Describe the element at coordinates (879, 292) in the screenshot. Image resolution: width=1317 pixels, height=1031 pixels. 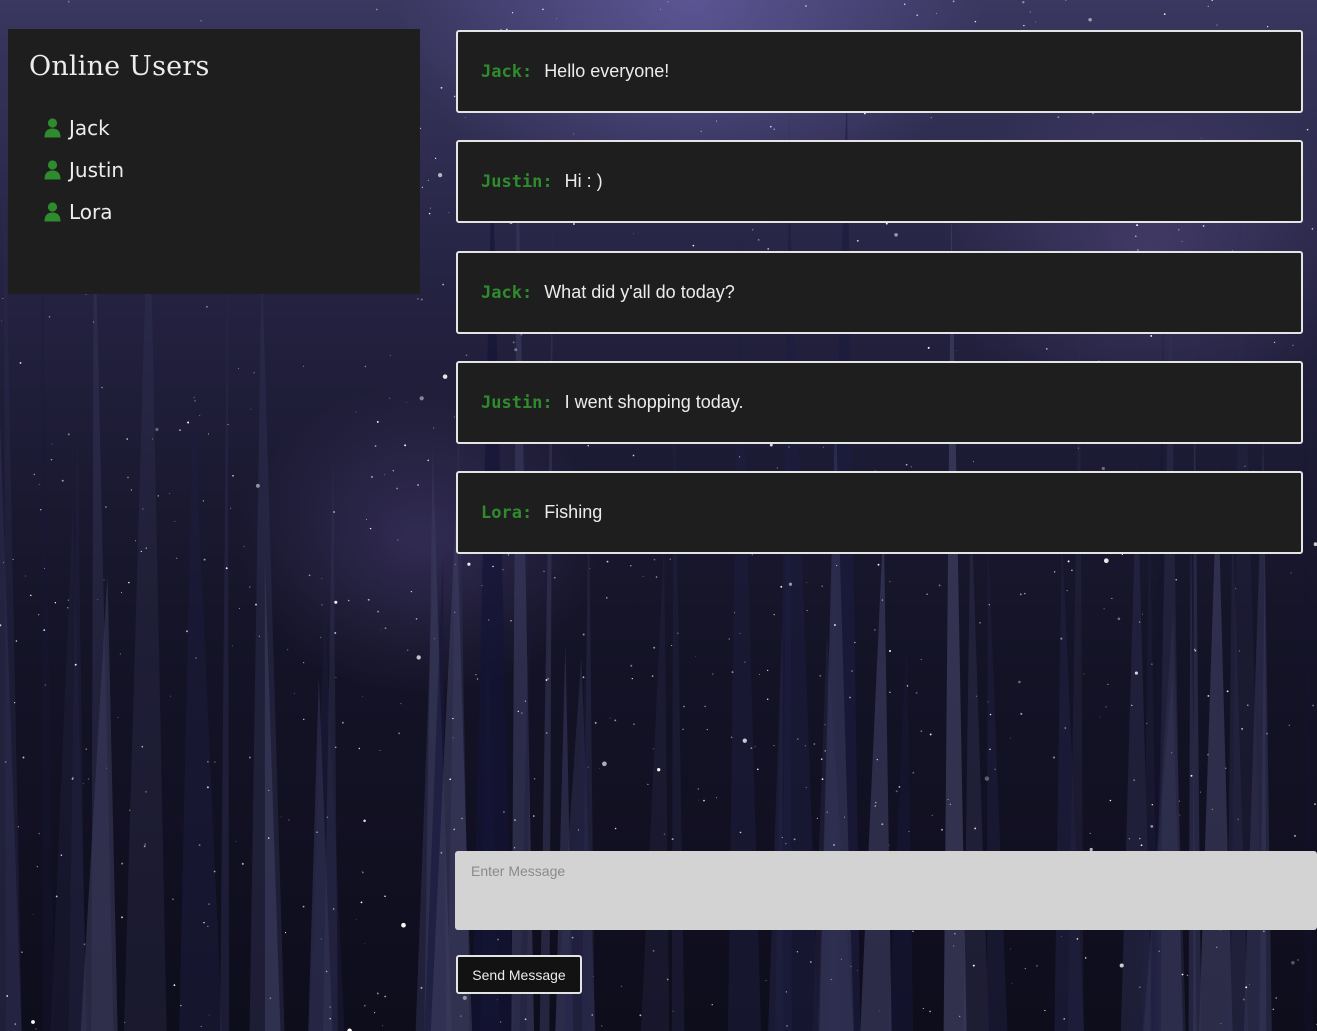
I see `chat-message: Jack: What did y'all do today?` at that location.